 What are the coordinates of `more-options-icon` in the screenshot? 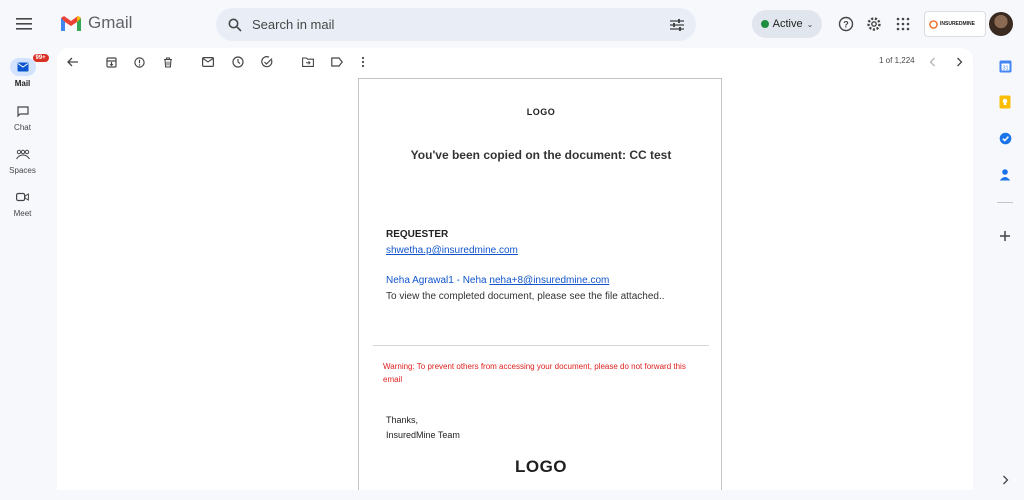 It's located at (363, 62).